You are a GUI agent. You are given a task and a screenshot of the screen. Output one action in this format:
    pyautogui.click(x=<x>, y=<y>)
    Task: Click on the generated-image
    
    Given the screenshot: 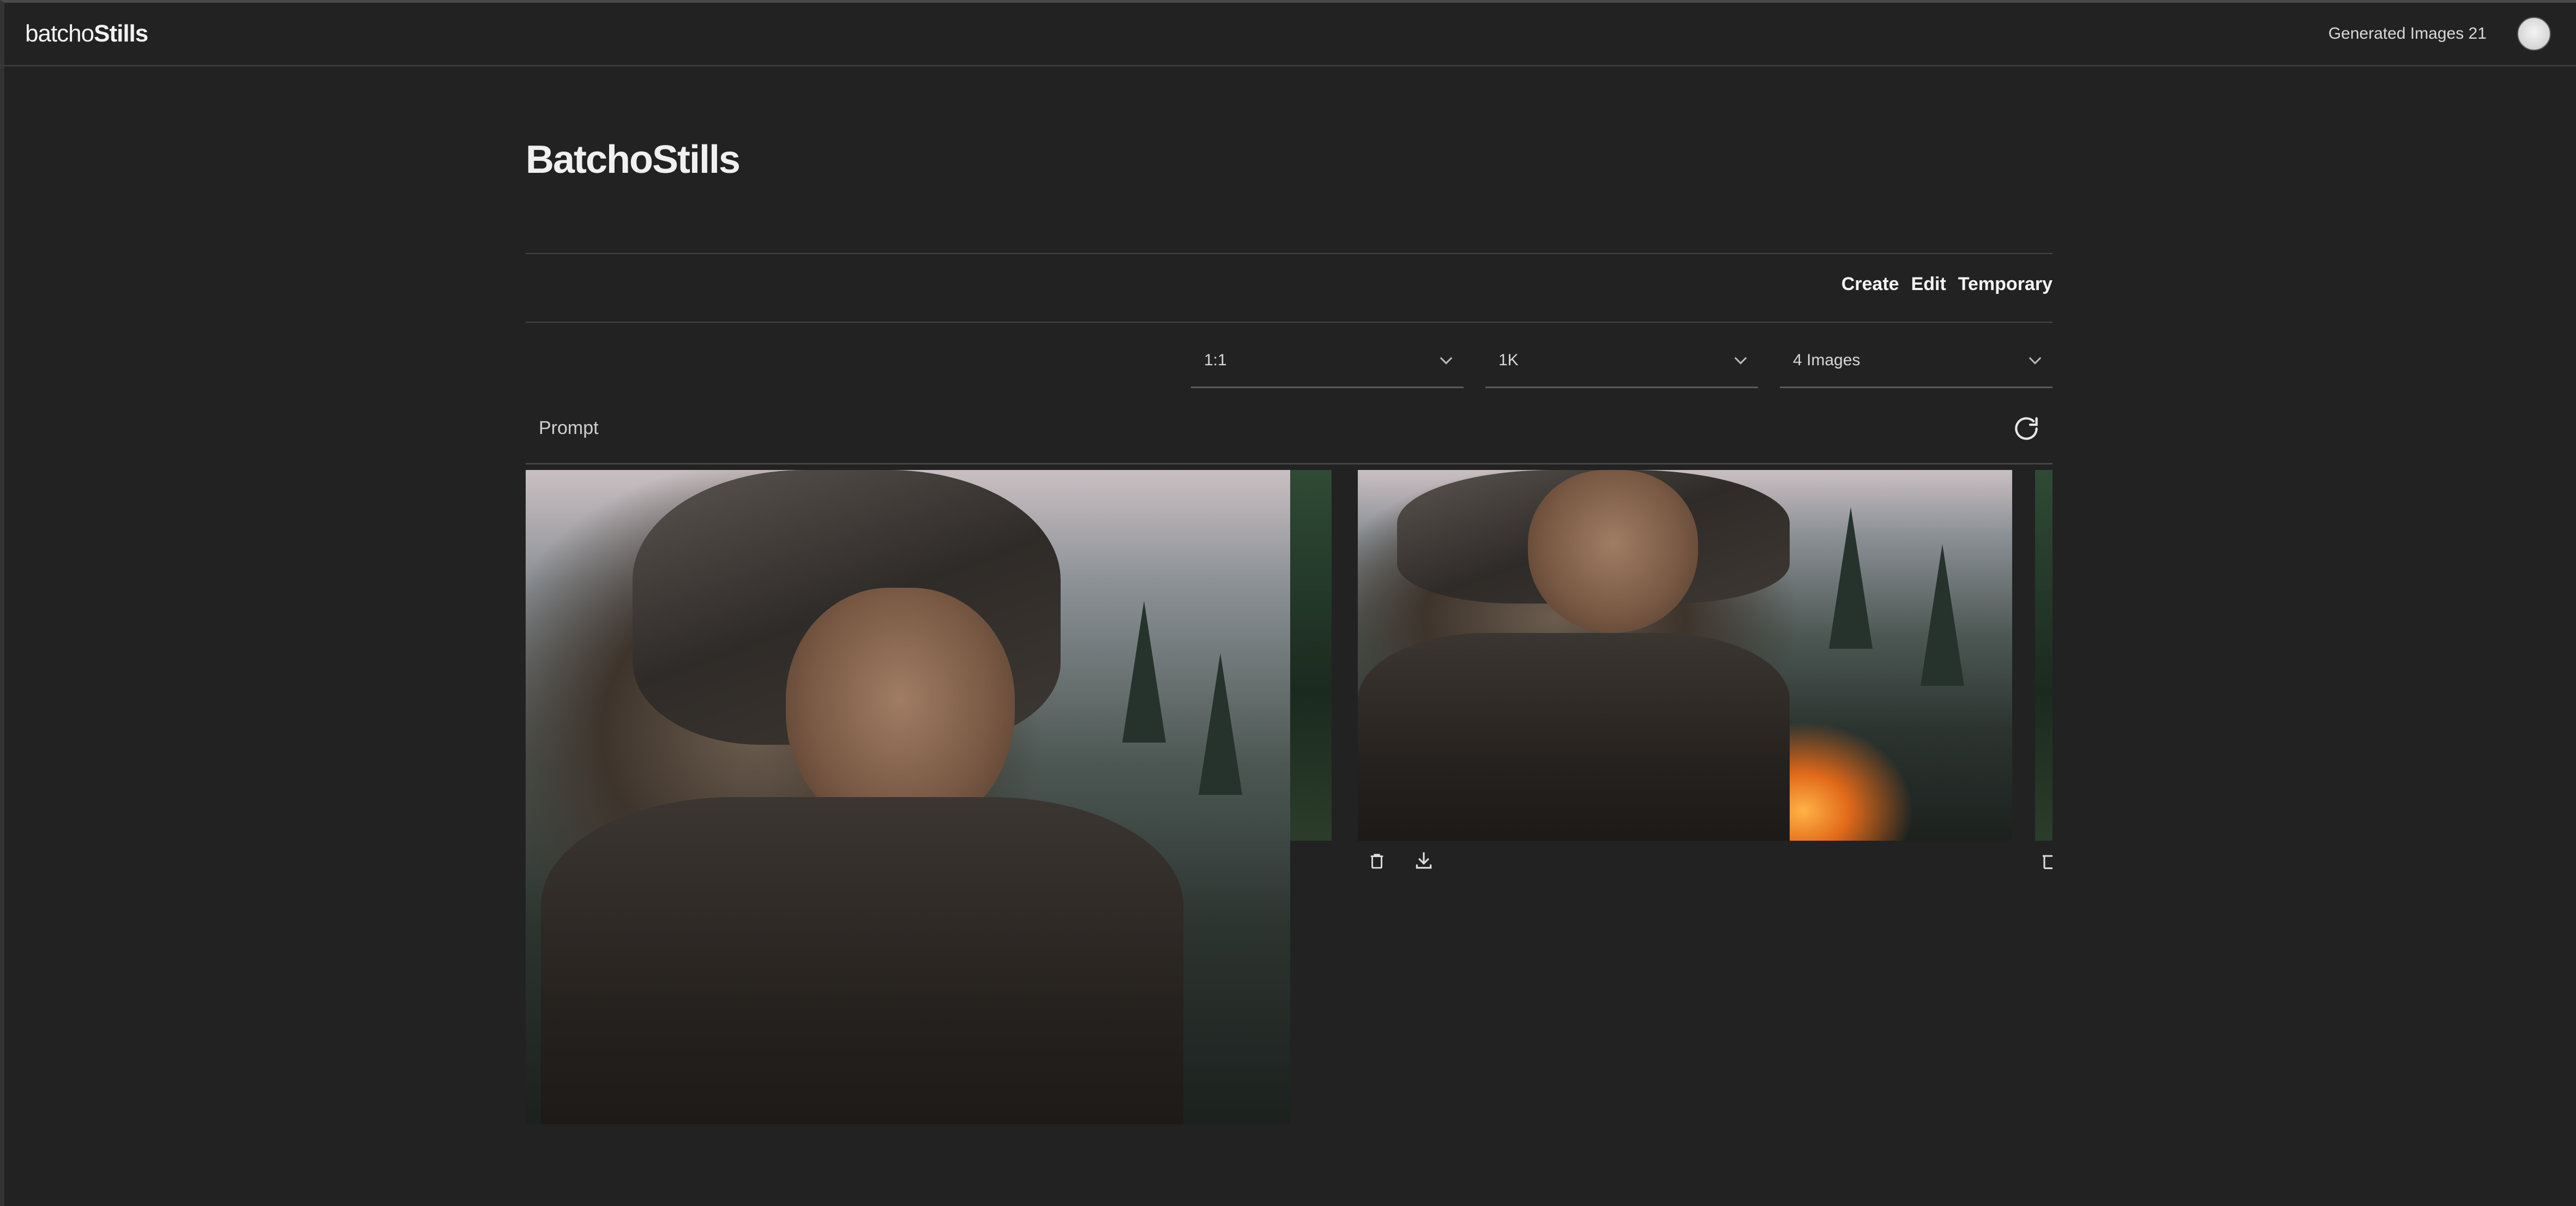 What is the action you would take?
    pyautogui.click(x=1685, y=656)
    